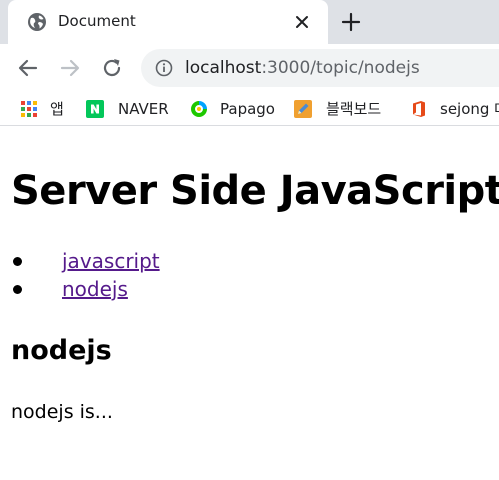 This screenshot has width=499, height=480. Describe the element at coordinates (29, 109) in the screenshot. I see `apps-grid-icon` at that location.